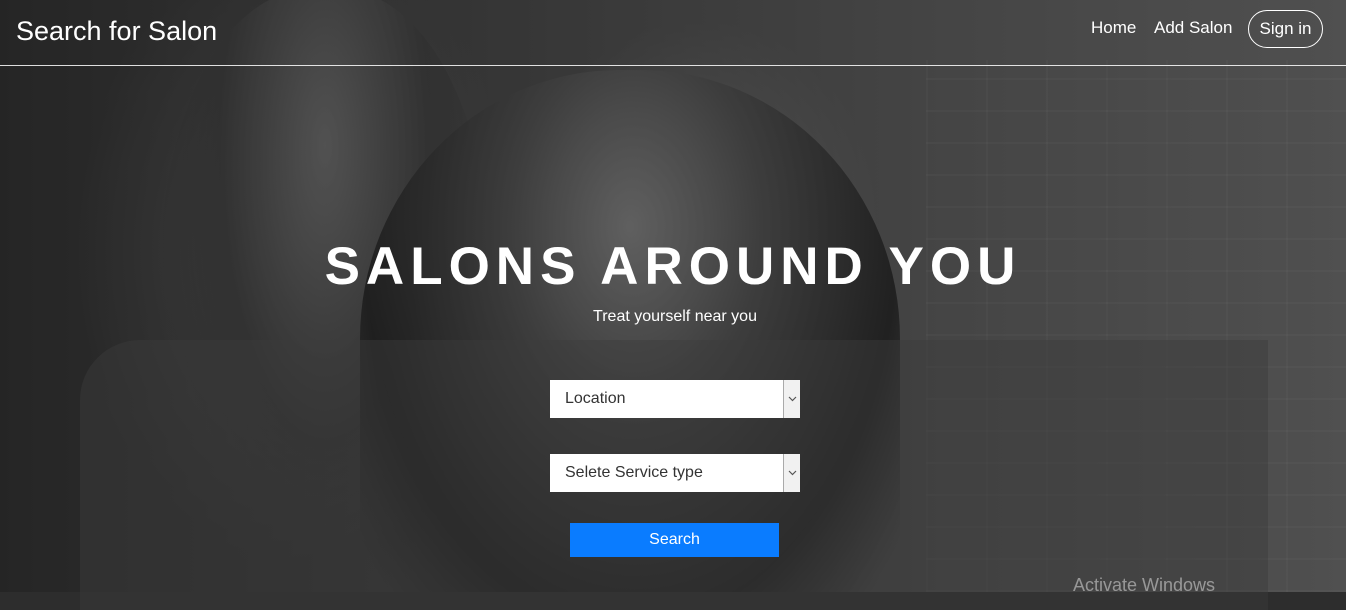  What do you see at coordinates (1144, 585) in the screenshot?
I see `activate-windows-watermark: Activate Windows` at bounding box center [1144, 585].